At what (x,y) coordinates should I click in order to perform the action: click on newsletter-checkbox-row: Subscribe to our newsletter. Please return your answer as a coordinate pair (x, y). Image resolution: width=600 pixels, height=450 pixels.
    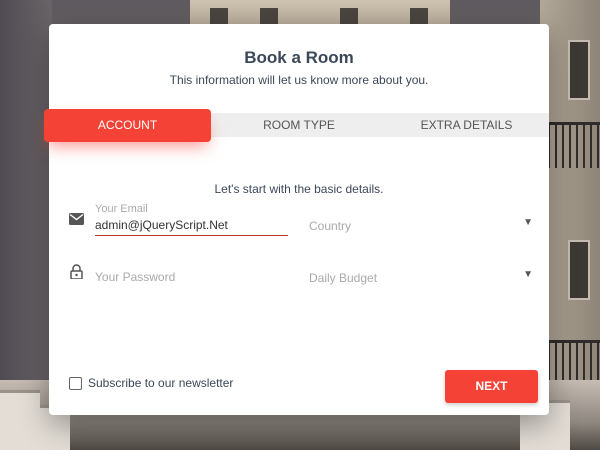
    Looking at the image, I should click on (151, 383).